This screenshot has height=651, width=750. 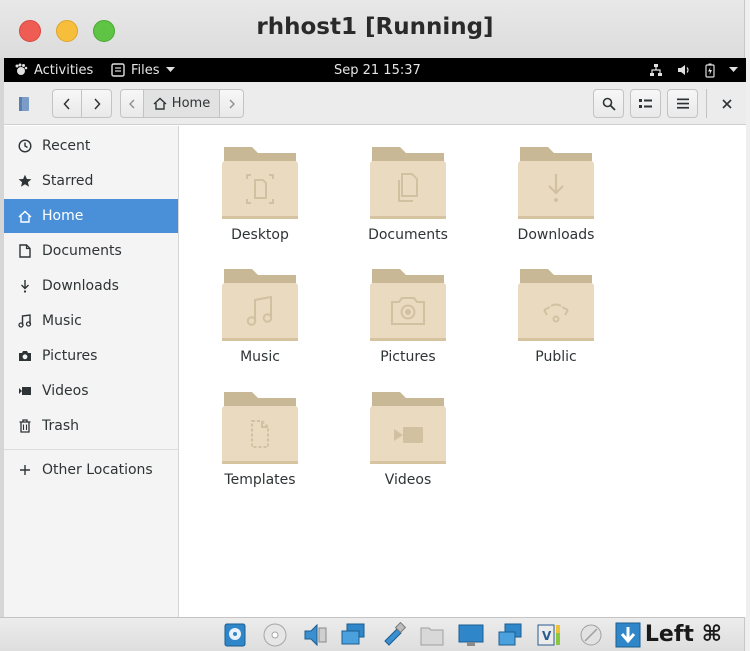 I want to click on home-icon, so click(x=160, y=103).